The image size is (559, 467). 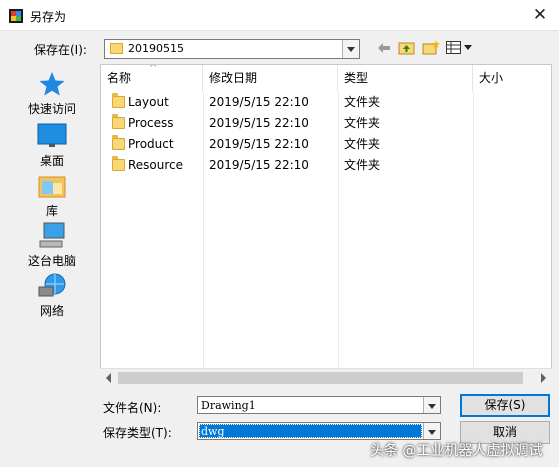 I want to click on desktop-icon, so click(x=52, y=135).